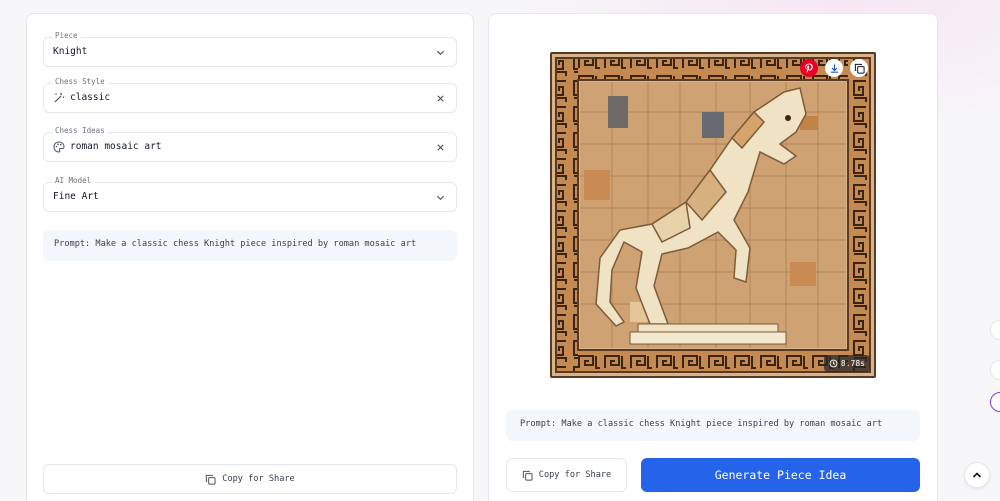 The width and height of the screenshot is (1000, 501). I want to click on piece-label: Piece, so click(66, 35).